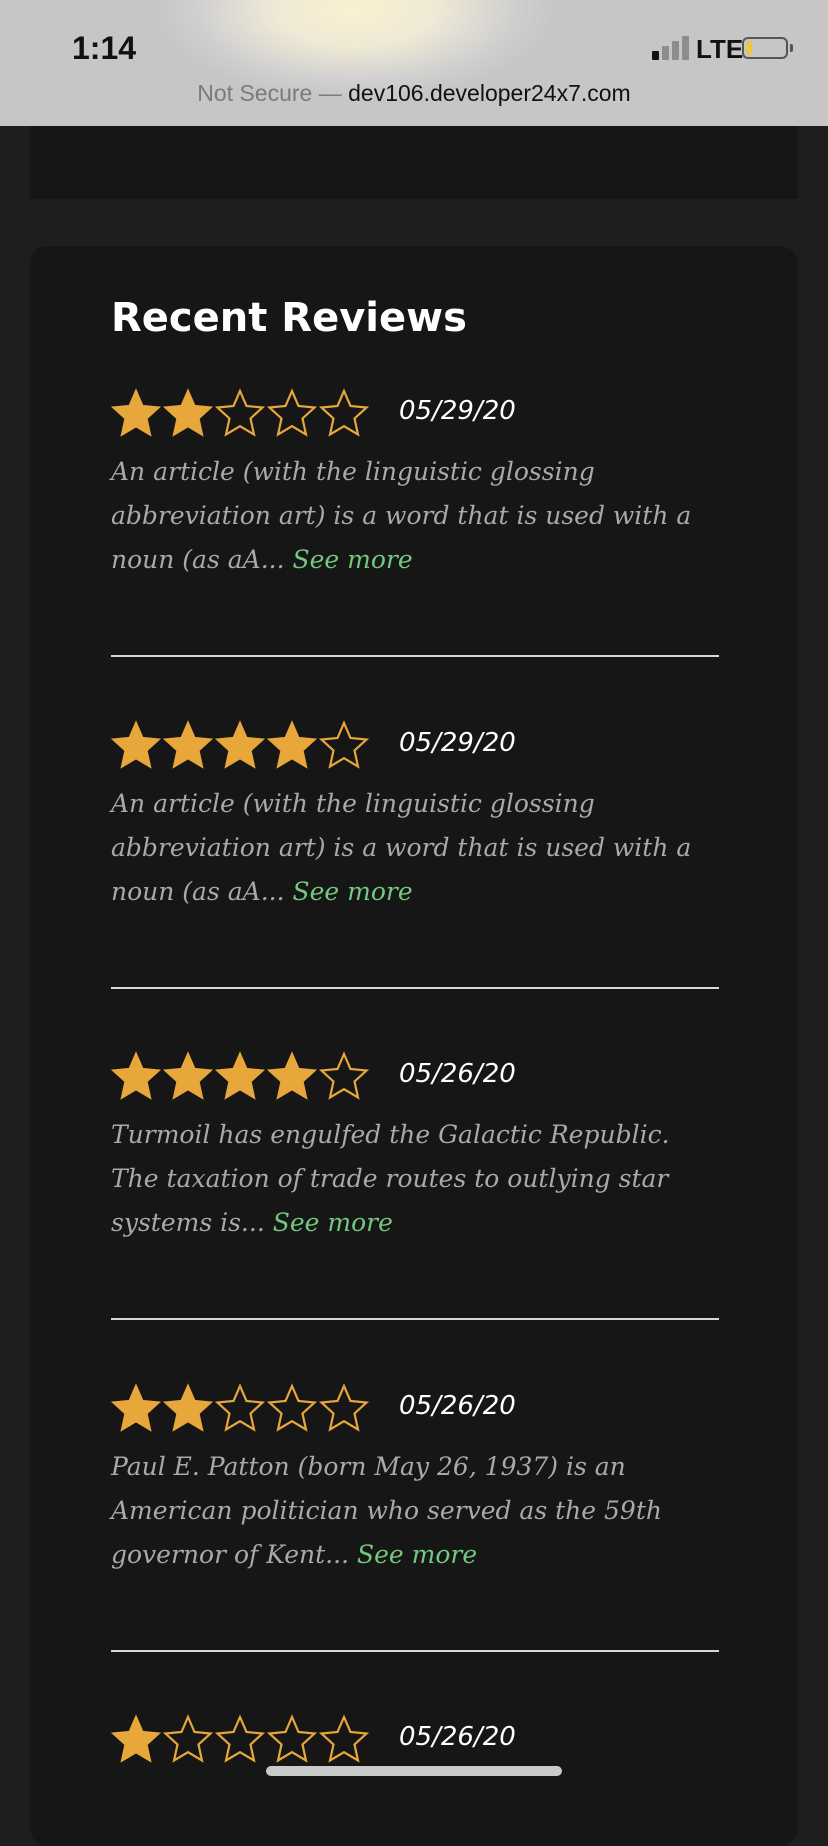 The height and width of the screenshot is (1846, 828). I want to click on security-label: Not Secure, so click(255, 93).